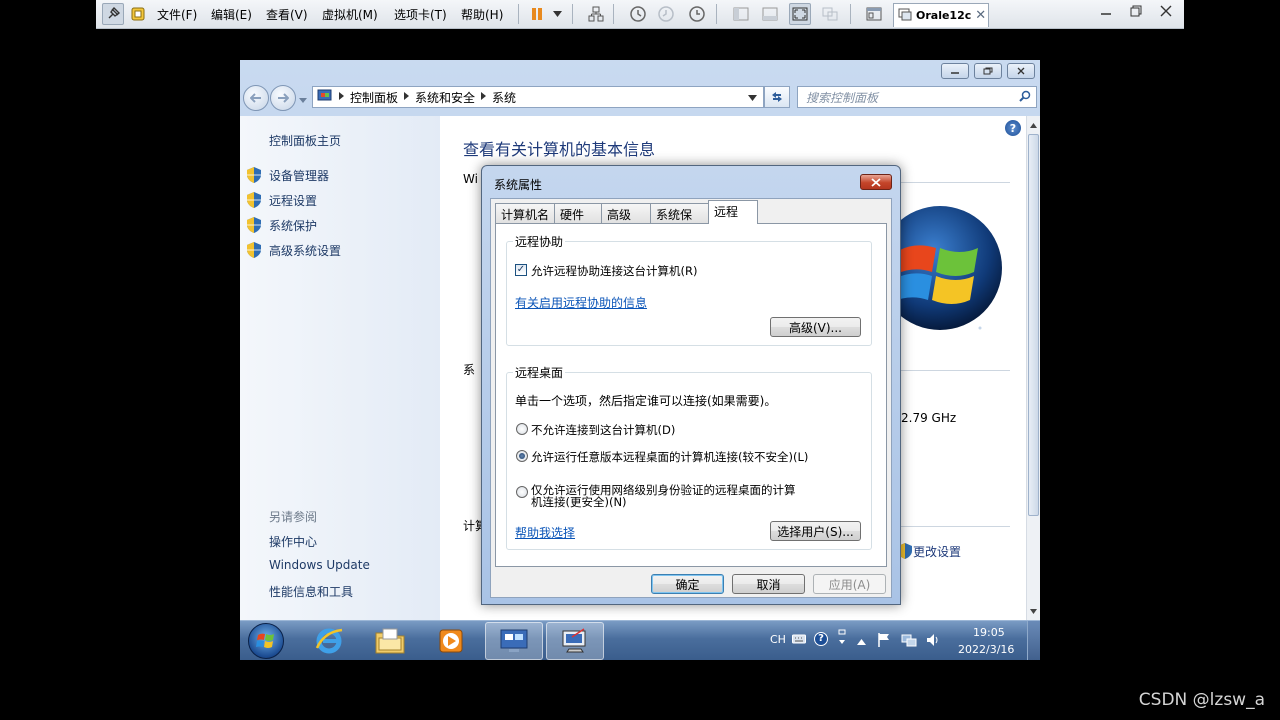  Describe the element at coordinates (663, 496) in the screenshot. I see `radio-nla-only-label: 仅允许运行使用网络级别身份验证的远程桌面的计算 机连接(更安全)(N)` at that location.